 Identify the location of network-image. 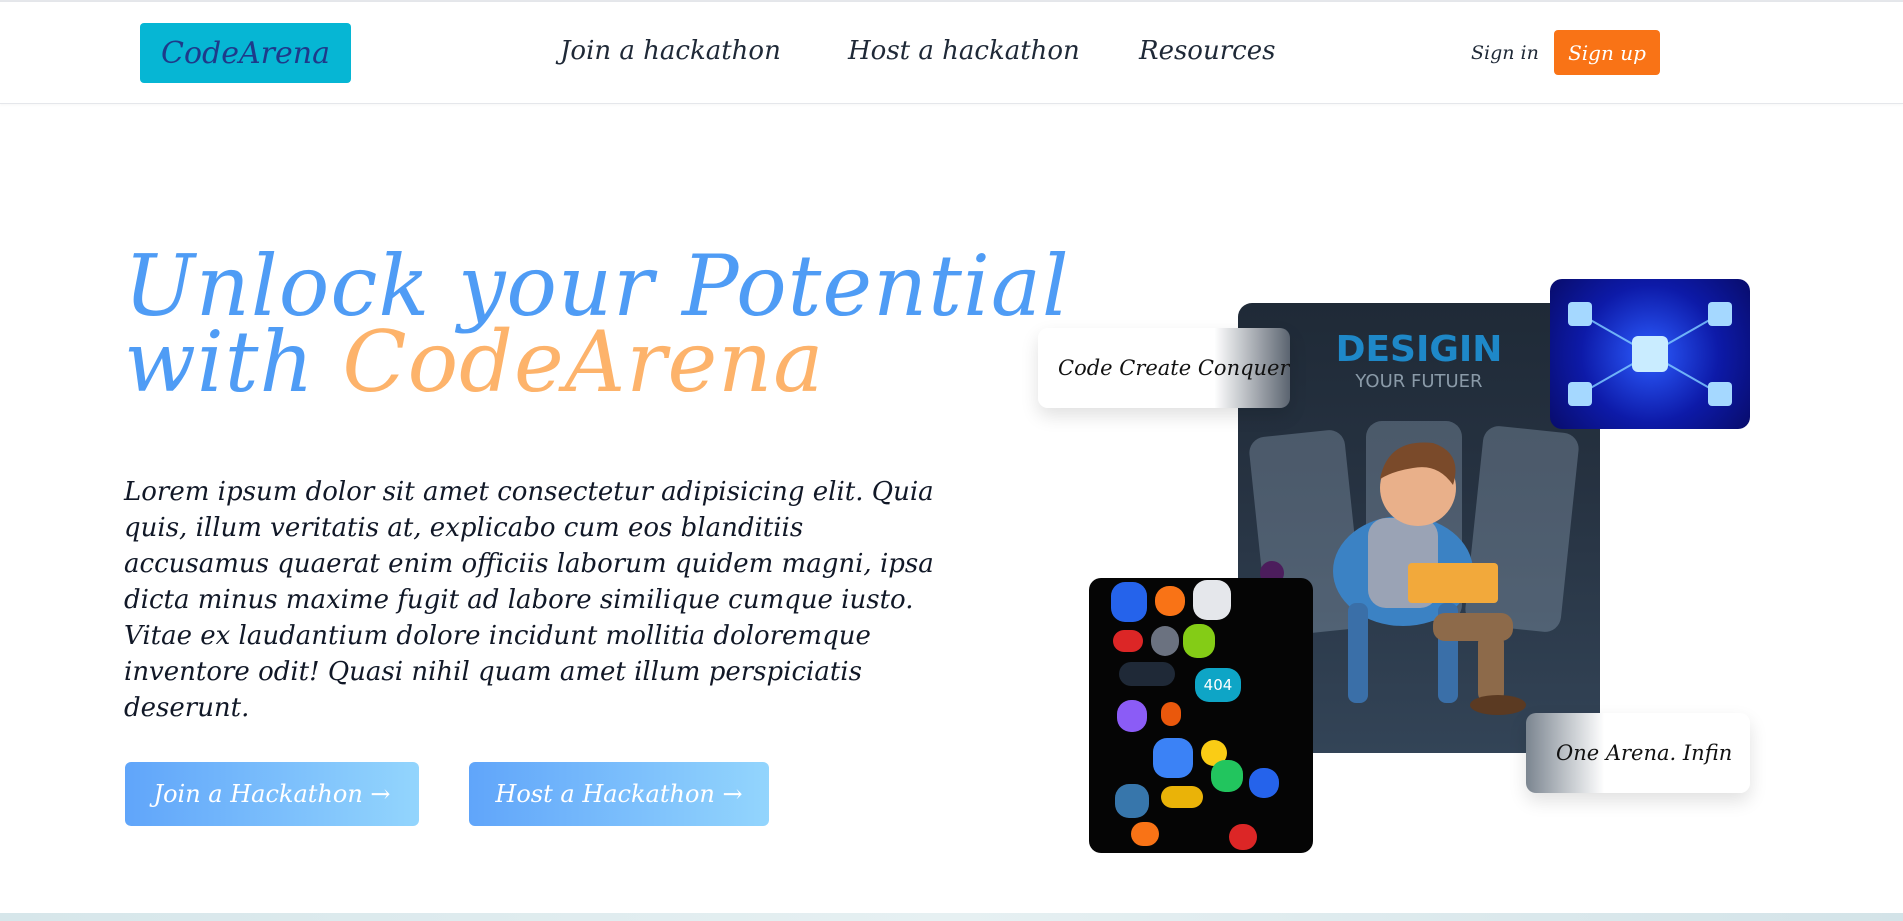
(1650, 354).